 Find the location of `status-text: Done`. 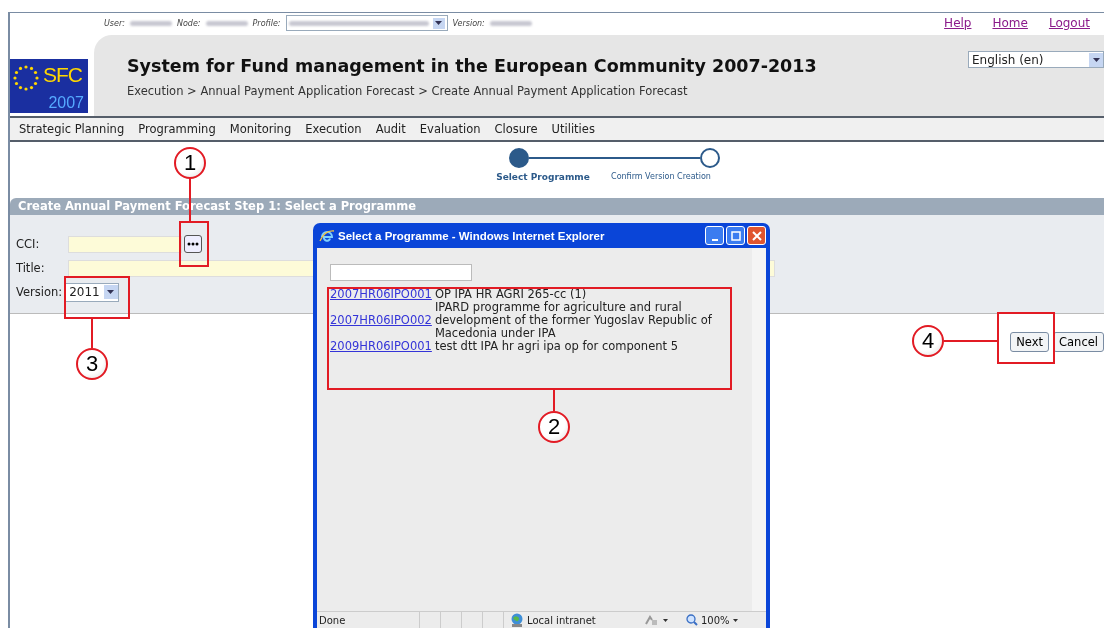

status-text: Done is located at coordinates (332, 620).